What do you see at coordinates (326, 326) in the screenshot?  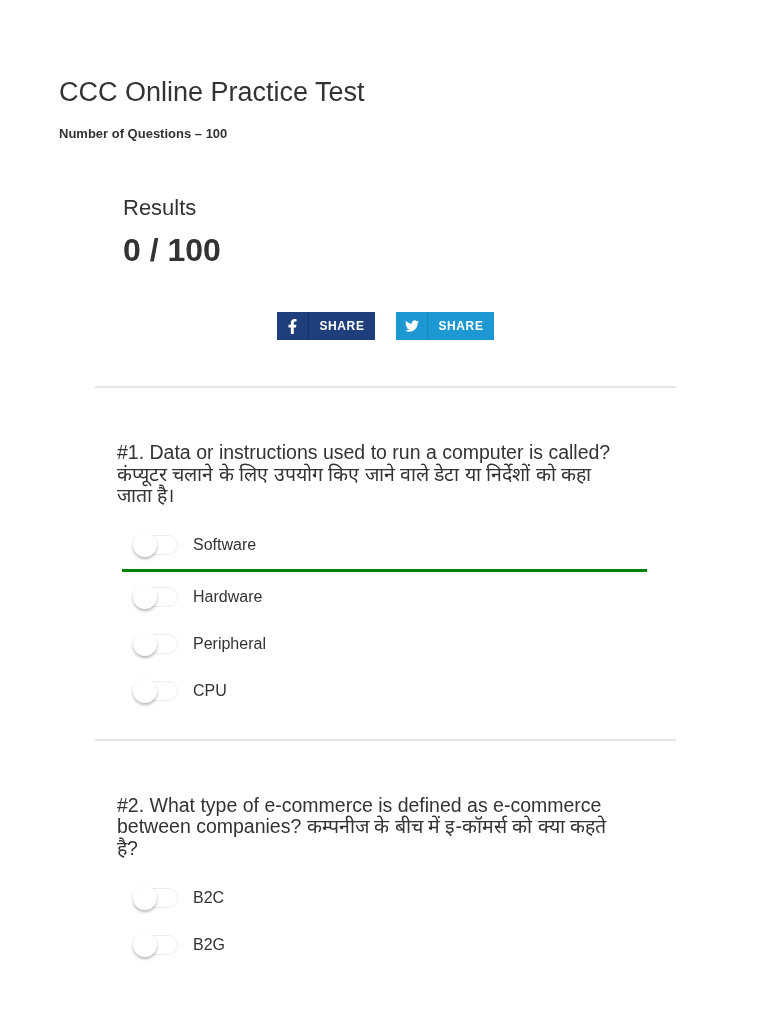 I see `share-button: SHARE` at bounding box center [326, 326].